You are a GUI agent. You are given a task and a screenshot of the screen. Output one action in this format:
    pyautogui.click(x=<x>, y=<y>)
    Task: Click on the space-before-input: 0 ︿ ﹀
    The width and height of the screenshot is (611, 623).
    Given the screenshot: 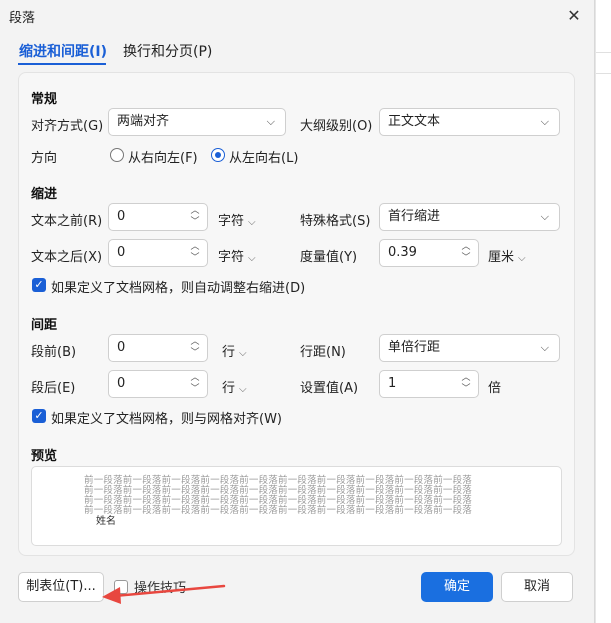 What is the action you would take?
    pyautogui.click(x=158, y=348)
    